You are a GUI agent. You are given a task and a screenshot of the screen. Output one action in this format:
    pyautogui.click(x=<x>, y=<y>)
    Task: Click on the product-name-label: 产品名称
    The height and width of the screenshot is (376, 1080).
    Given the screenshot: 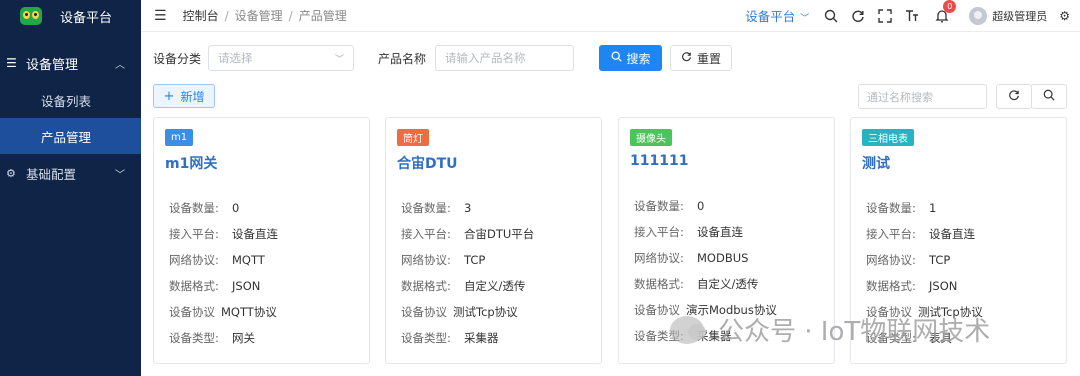 What is the action you would take?
    pyautogui.click(x=402, y=58)
    